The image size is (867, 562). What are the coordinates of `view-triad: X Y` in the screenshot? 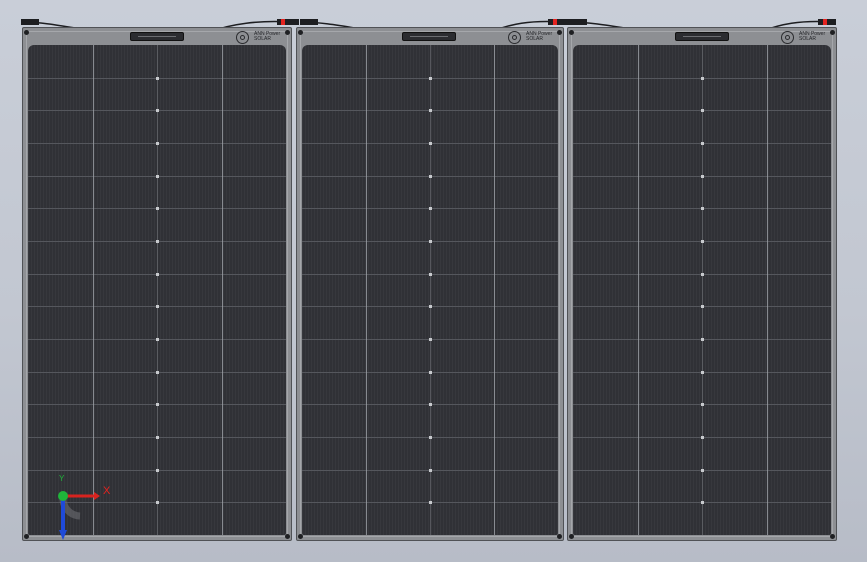 It's located at (80, 508).